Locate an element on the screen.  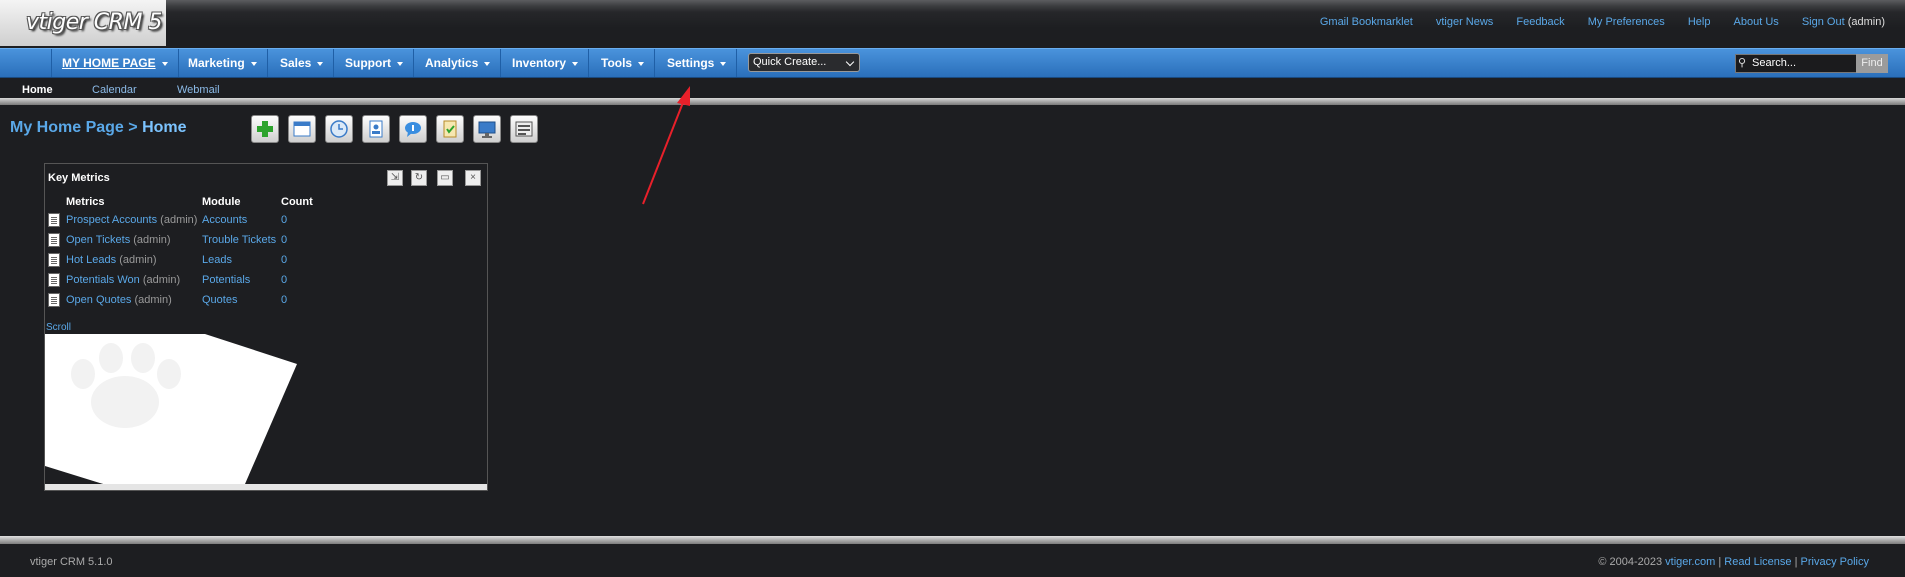
column-header-count: Count is located at coordinates (297, 202).